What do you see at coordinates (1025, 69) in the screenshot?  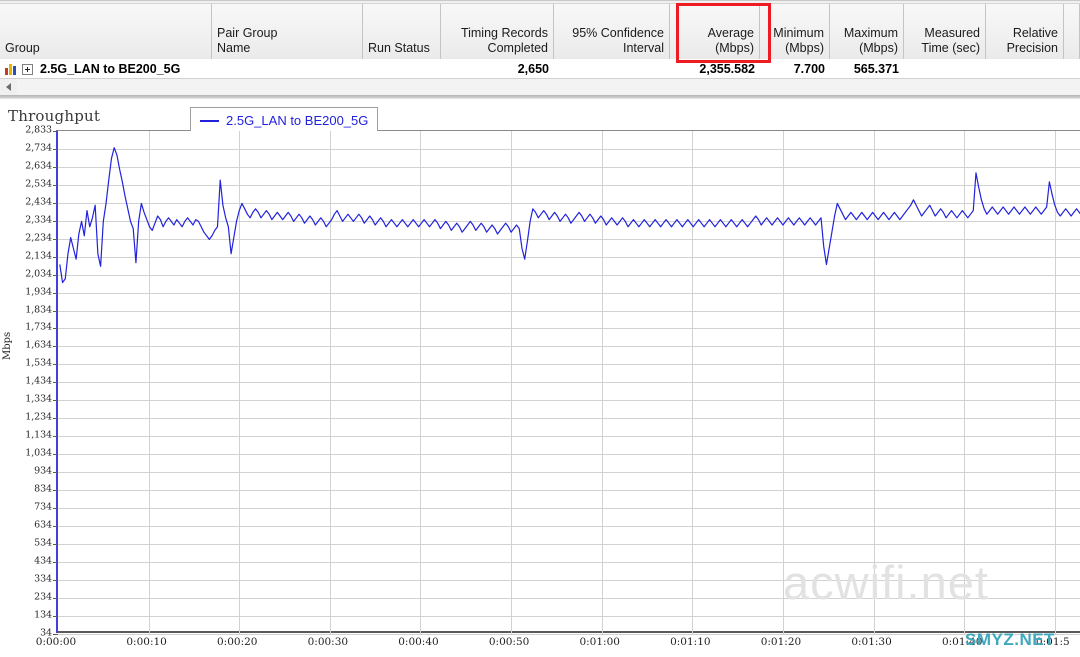 I see `cell-relative_precision` at bounding box center [1025, 69].